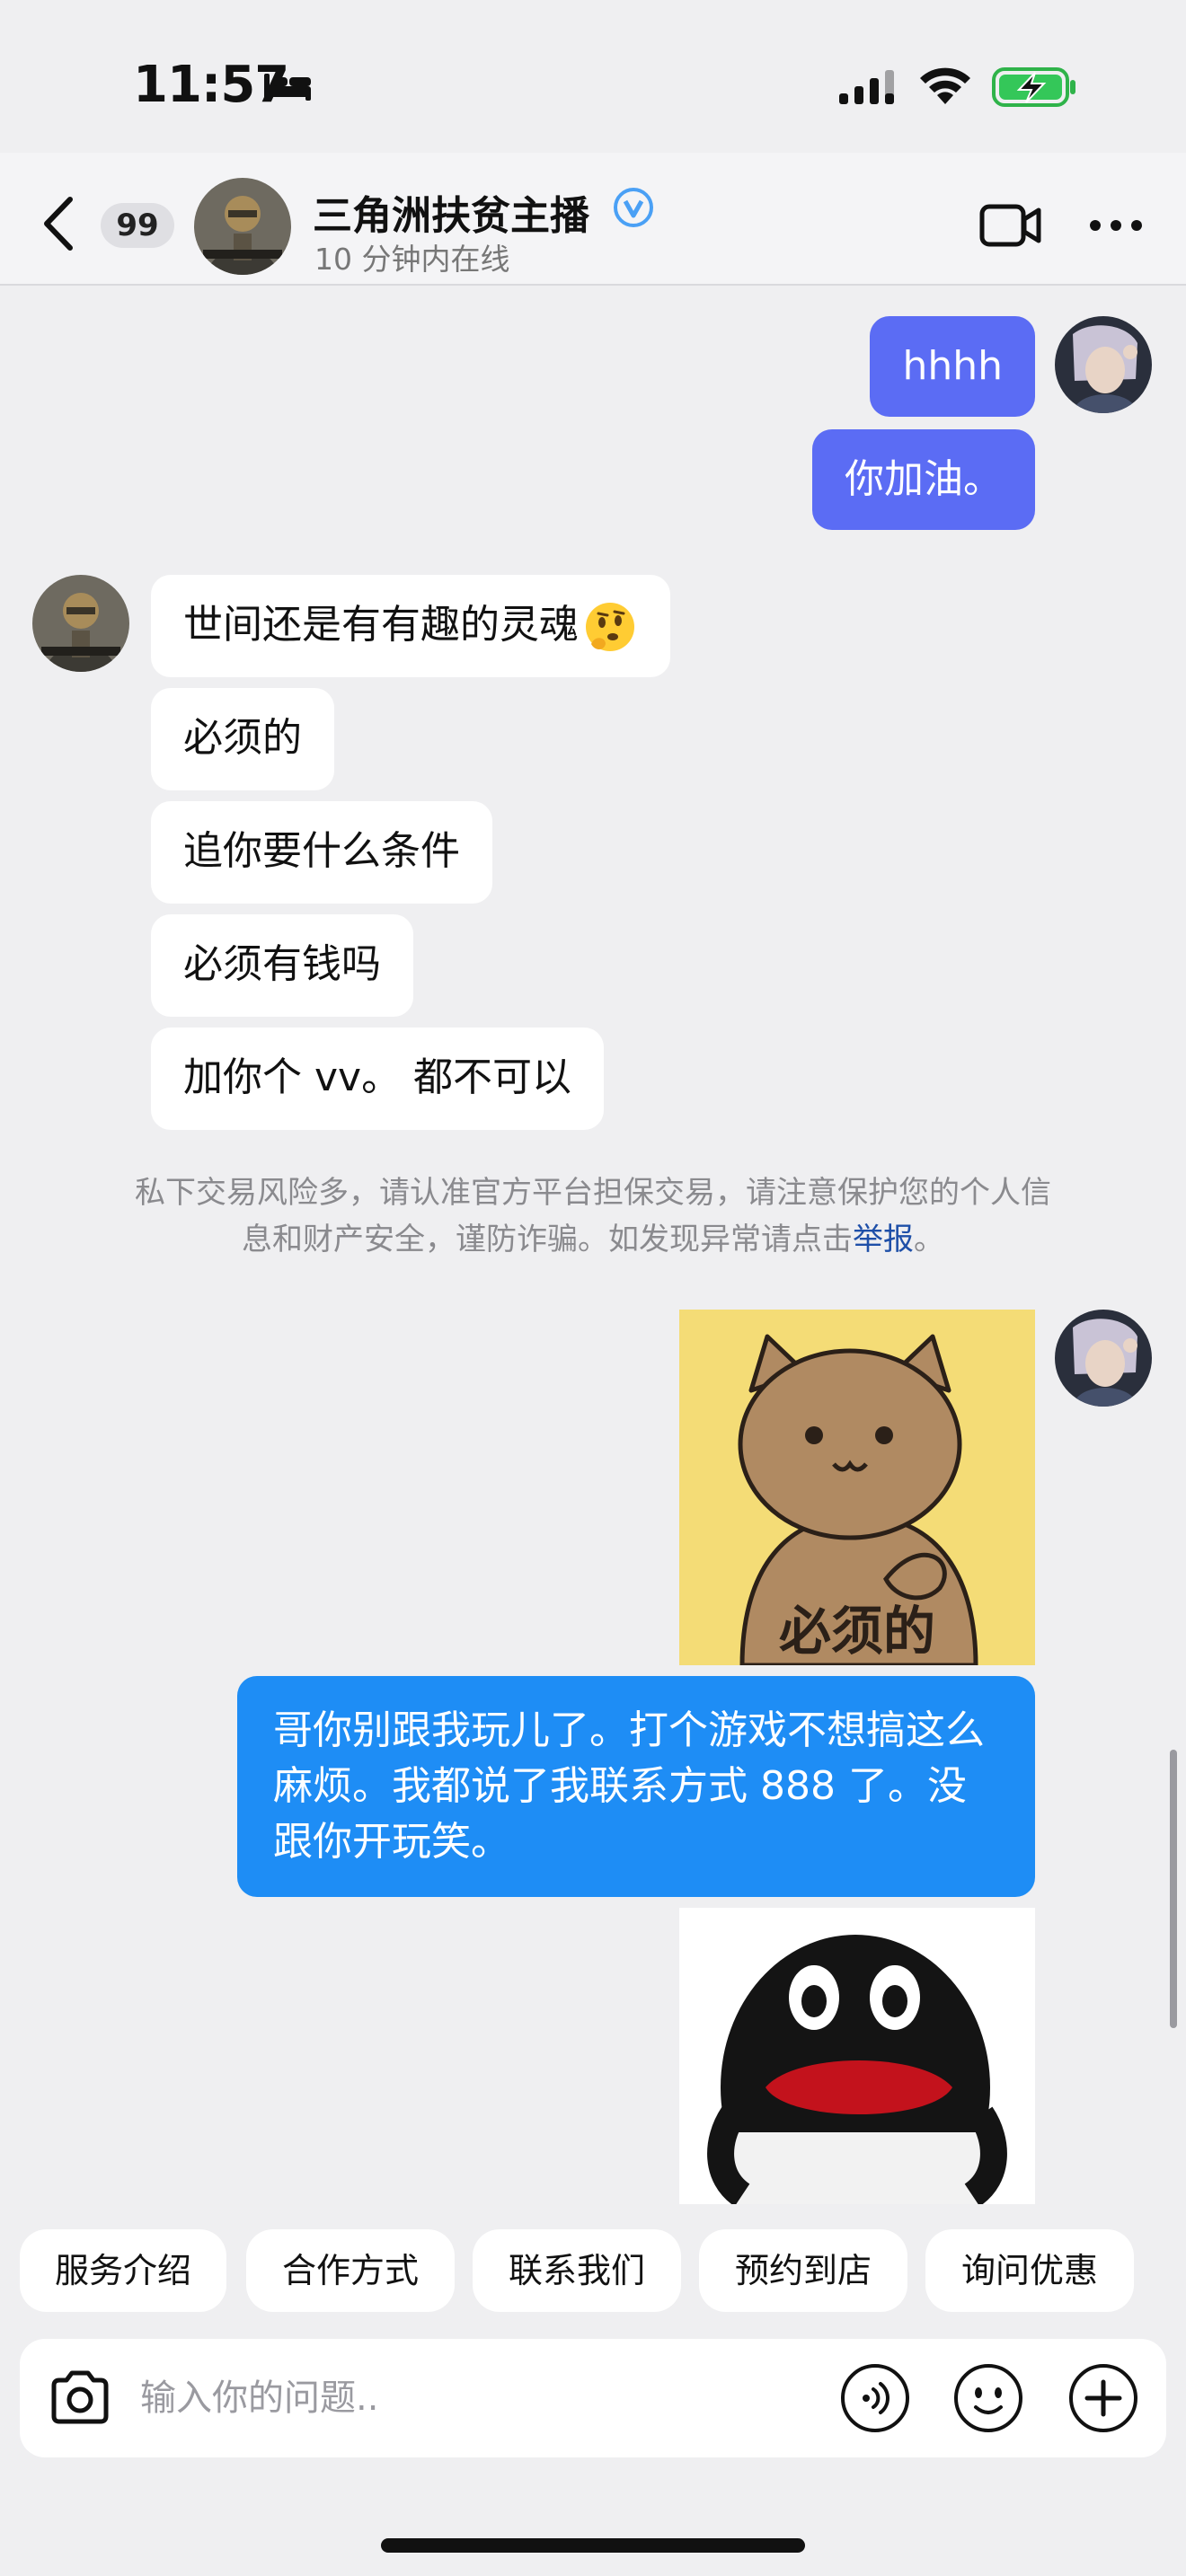 The image size is (1186, 2576). What do you see at coordinates (866, 87) in the screenshot?
I see `cellular-signal-icon` at bounding box center [866, 87].